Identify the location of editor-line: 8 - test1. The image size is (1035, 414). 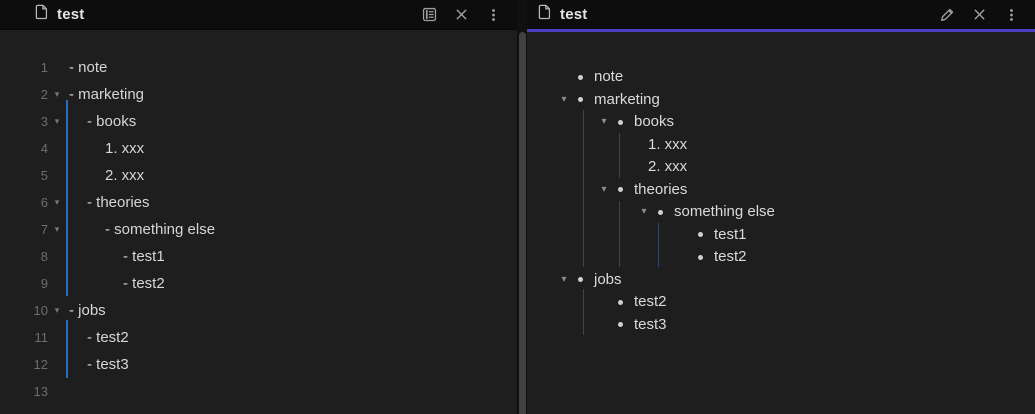
(258, 256).